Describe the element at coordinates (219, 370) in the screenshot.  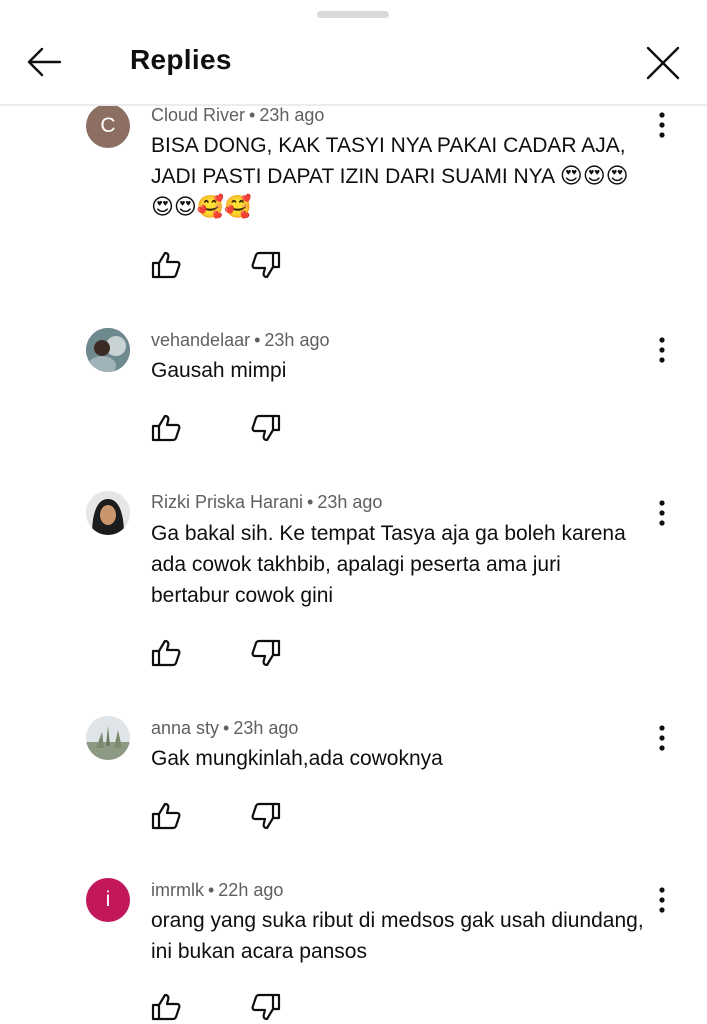
I see `reply-text: Gausah mimpi` at that location.